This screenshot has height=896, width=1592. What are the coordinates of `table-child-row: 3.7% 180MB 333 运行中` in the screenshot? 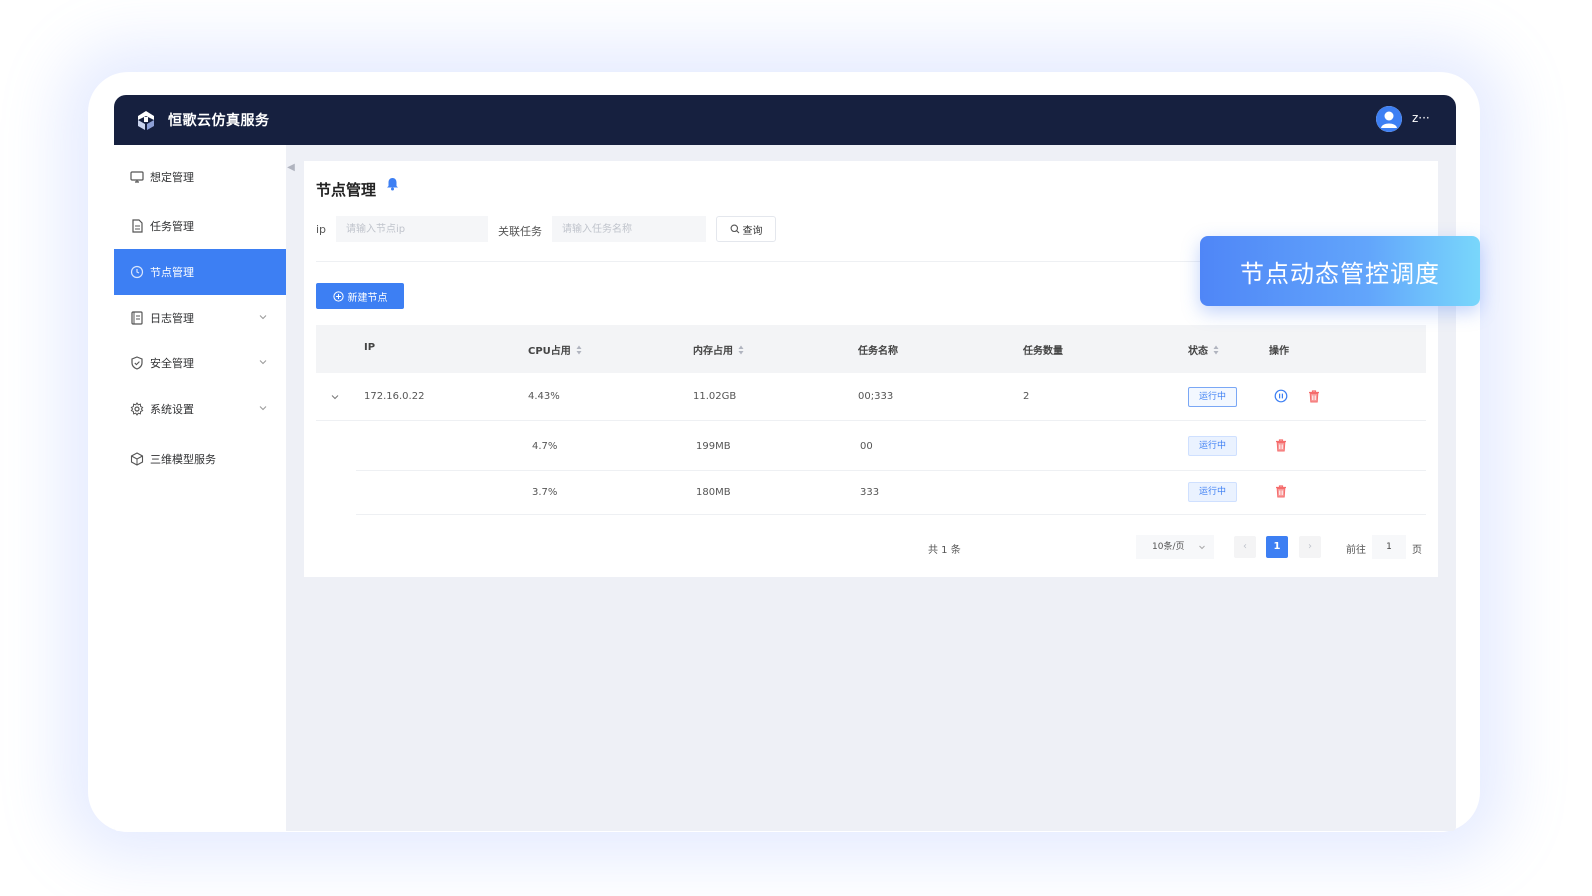 It's located at (891, 493).